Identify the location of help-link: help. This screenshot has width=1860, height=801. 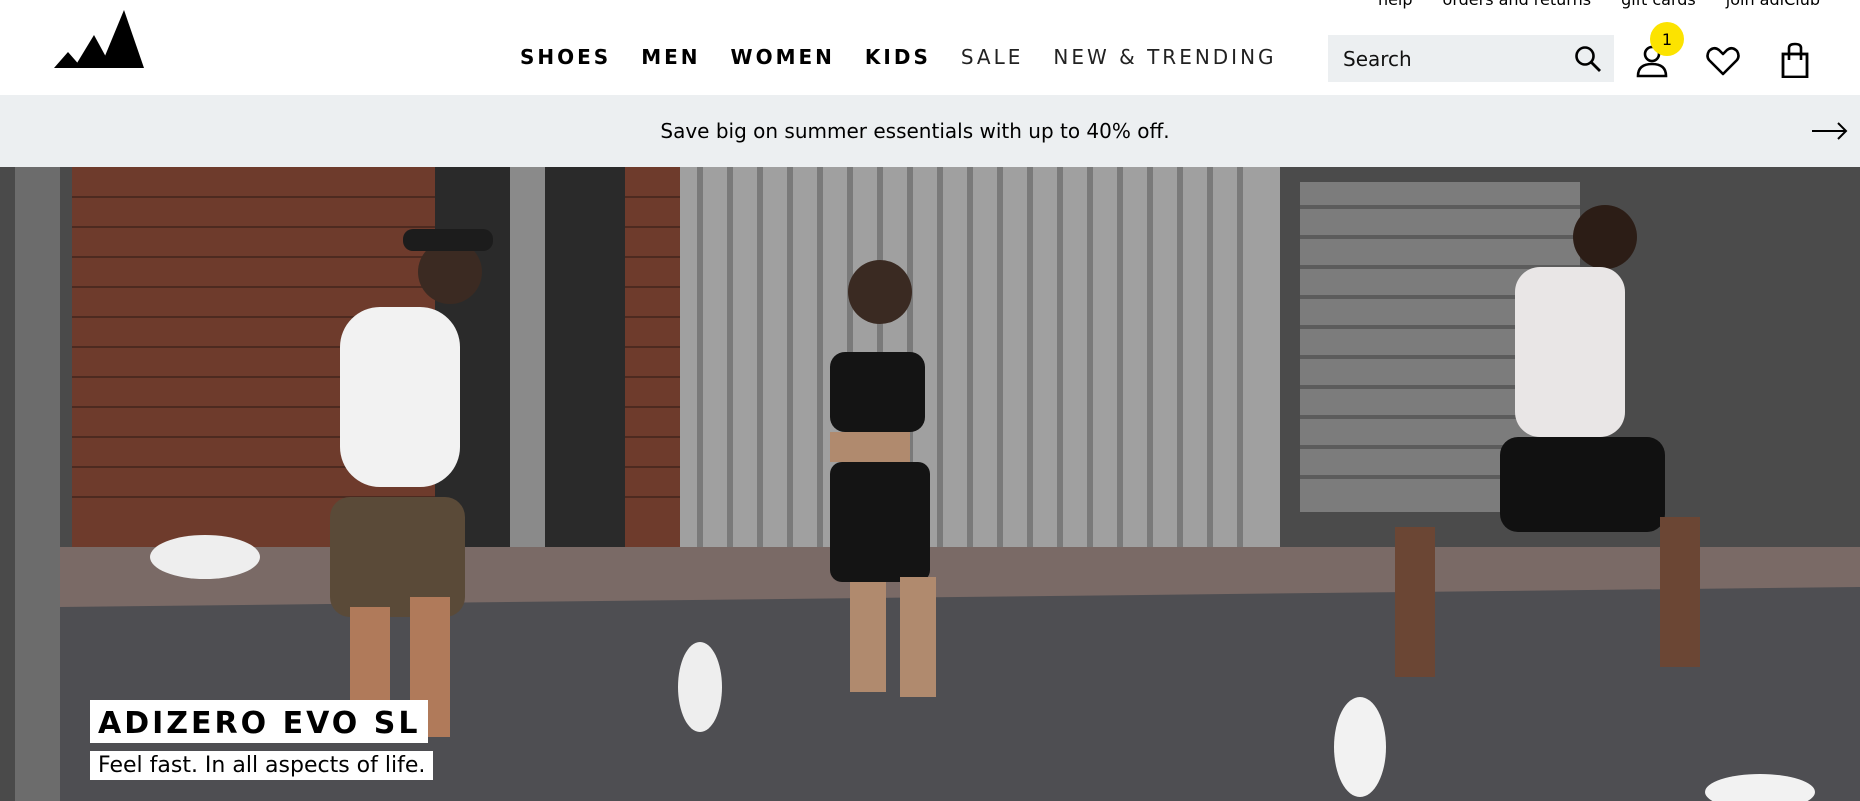
(1395, 4).